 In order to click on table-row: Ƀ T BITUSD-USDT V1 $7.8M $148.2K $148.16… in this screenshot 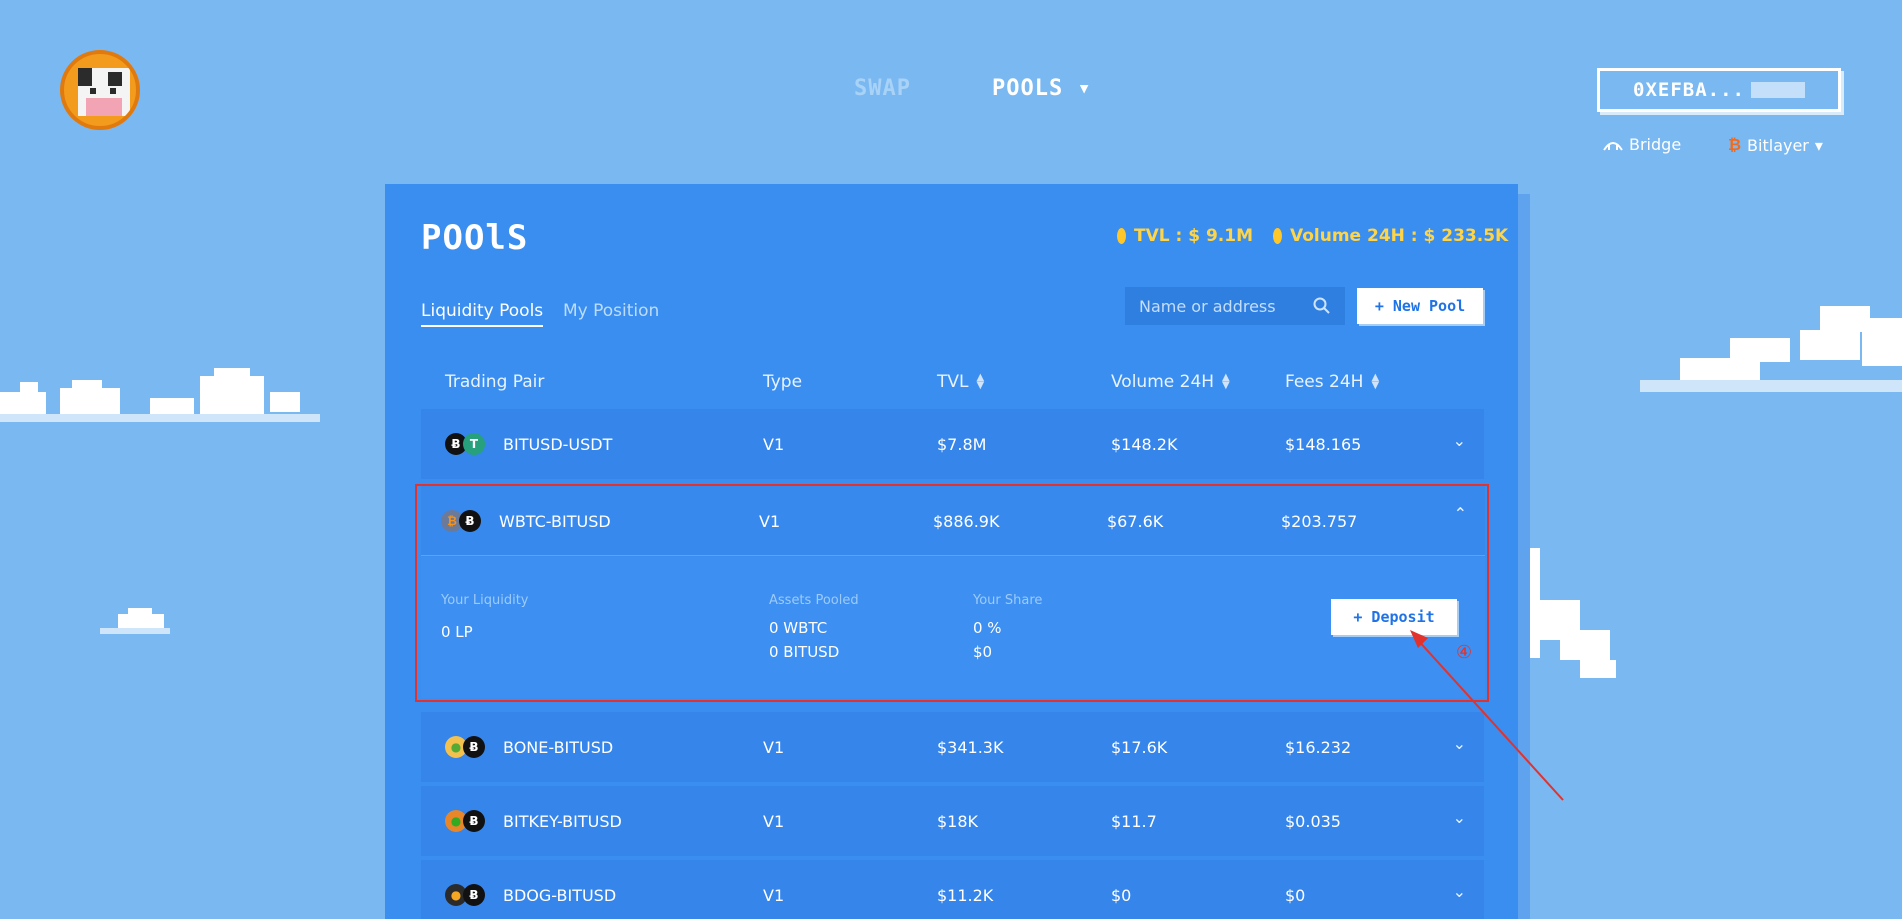, I will do `click(952, 444)`.